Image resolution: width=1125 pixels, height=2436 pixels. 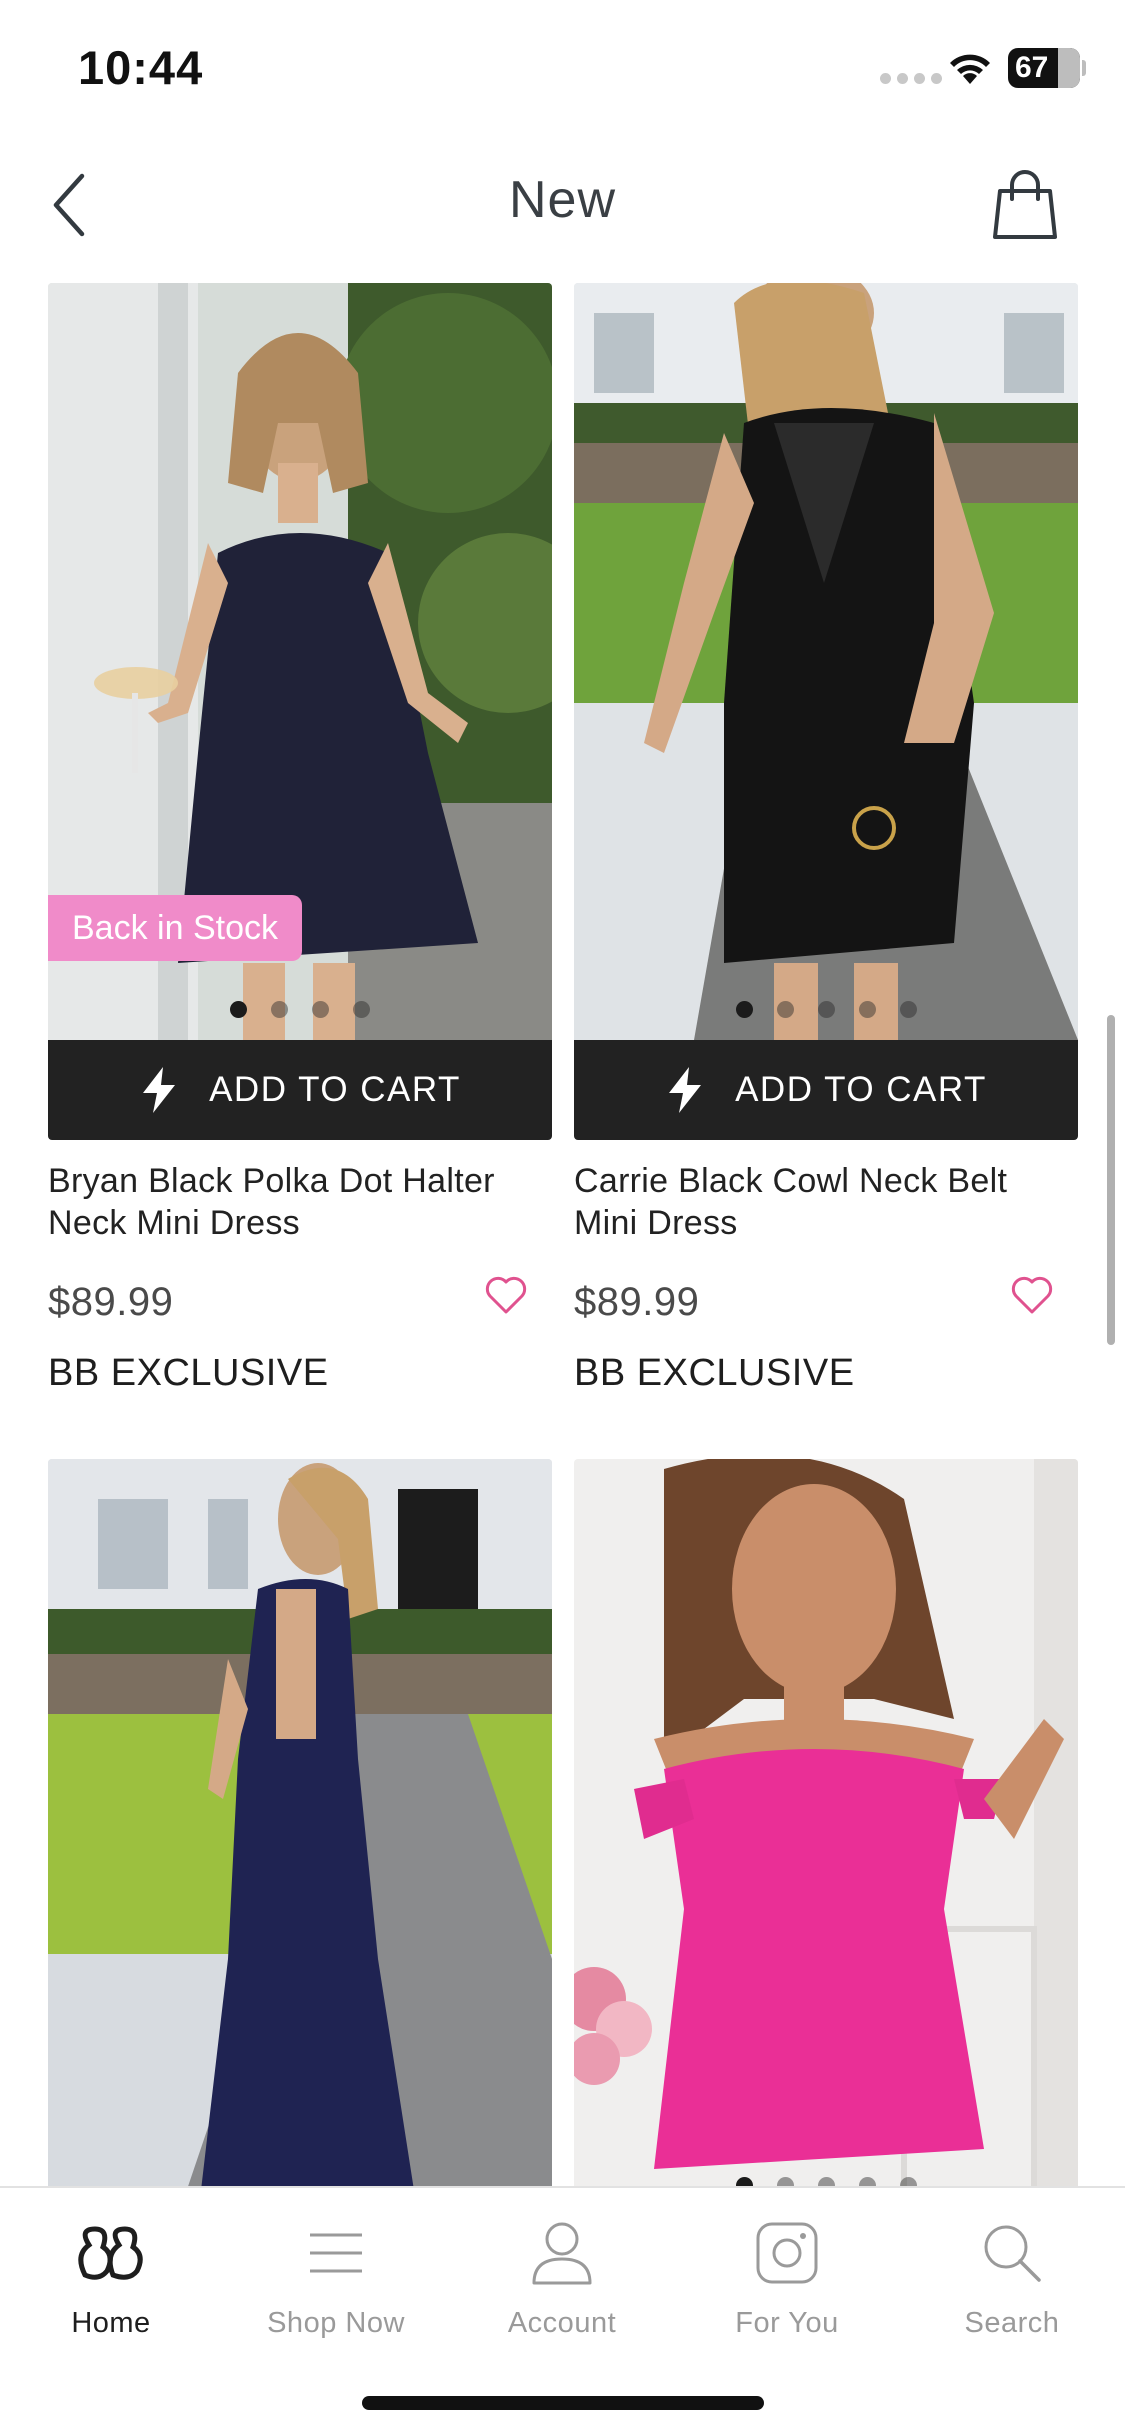 What do you see at coordinates (787, 2253) in the screenshot?
I see `instagram-icon` at bounding box center [787, 2253].